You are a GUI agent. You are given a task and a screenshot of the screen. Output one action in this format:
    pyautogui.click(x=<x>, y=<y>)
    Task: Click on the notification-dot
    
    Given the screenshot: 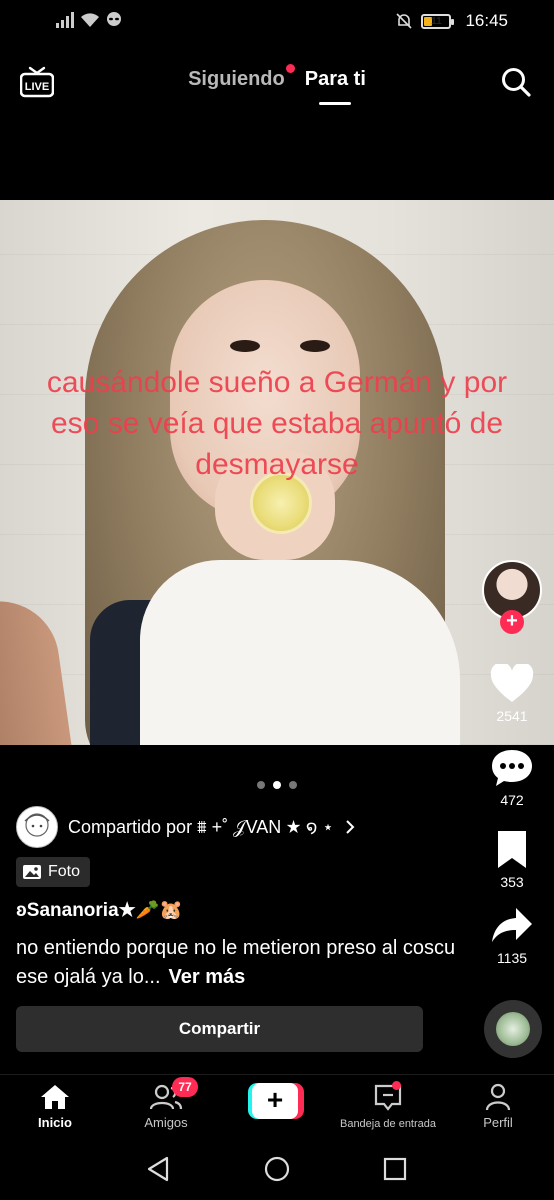 What is the action you would take?
    pyautogui.click(x=290, y=68)
    